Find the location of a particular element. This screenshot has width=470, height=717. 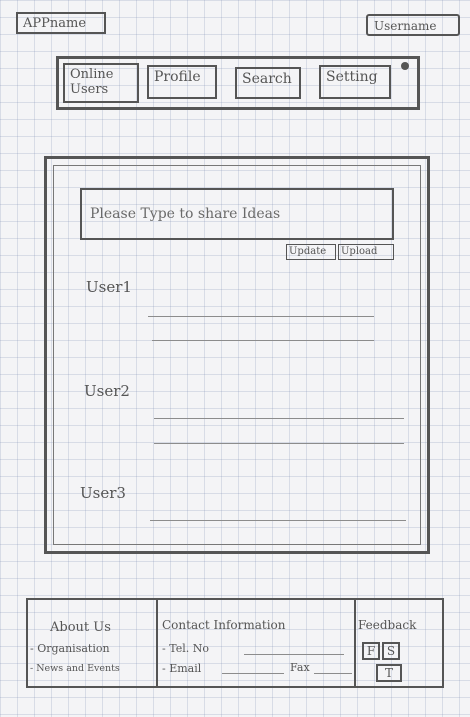

update-button: Update is located at coordinates (311, 252).